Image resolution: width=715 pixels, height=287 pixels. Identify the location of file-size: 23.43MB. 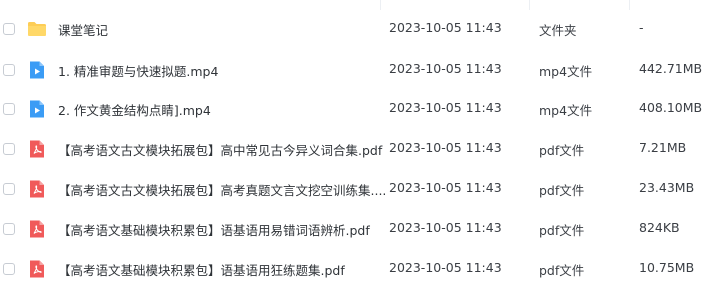
(667, 187).